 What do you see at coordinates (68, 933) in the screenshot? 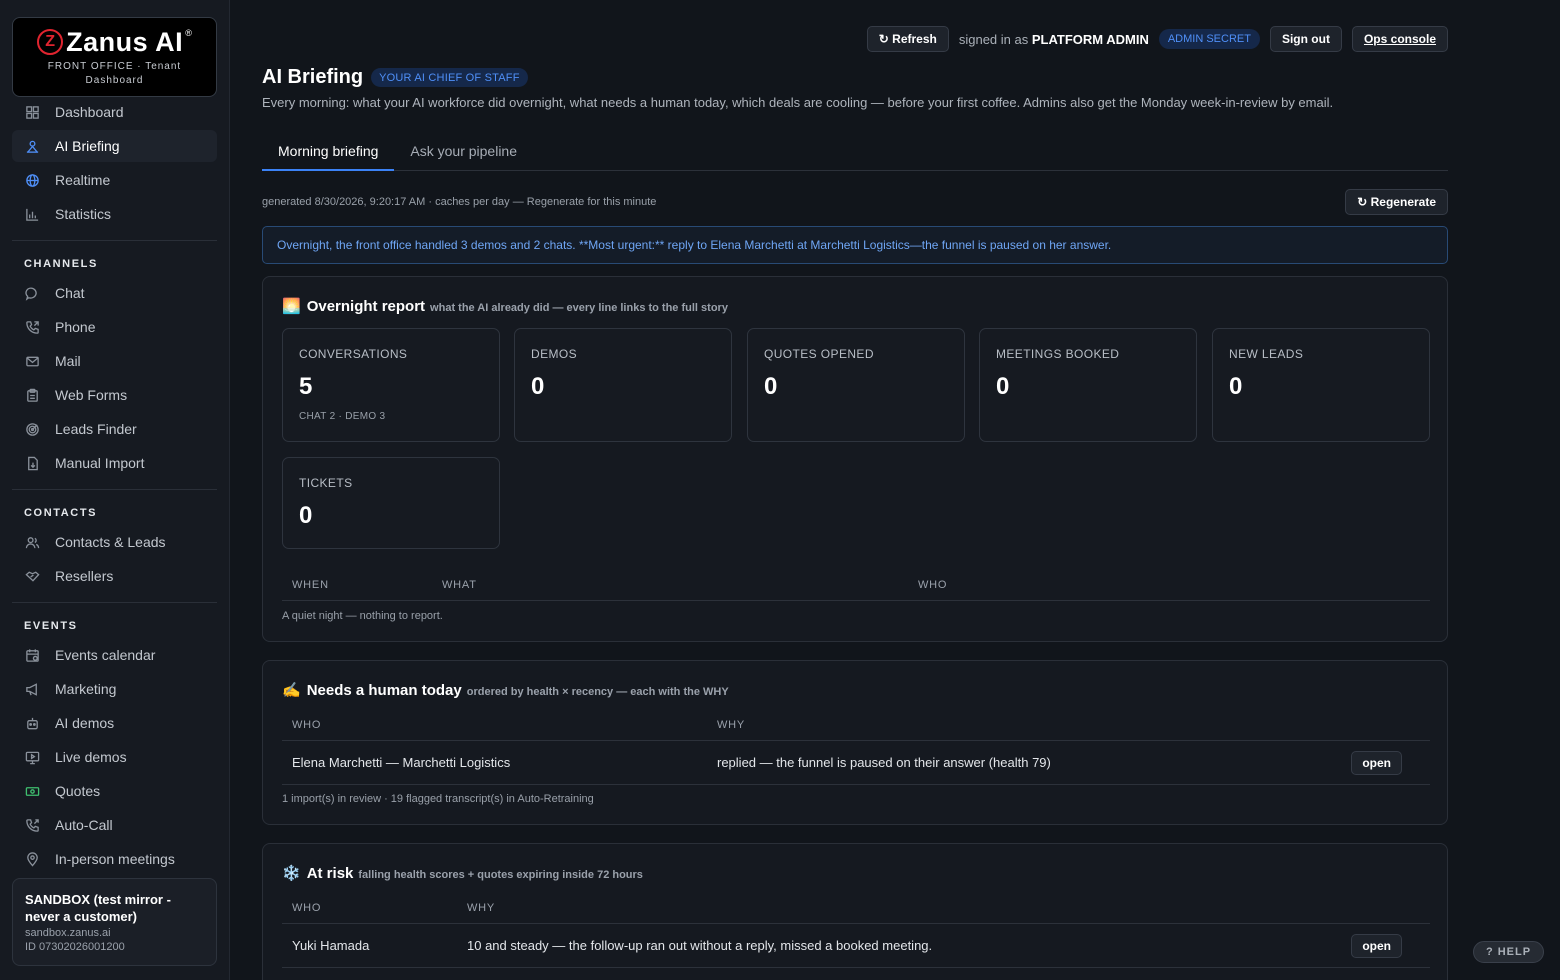
I see `tenant-domain: sandbox.zanus.ai` at bounding box center [68, 933].